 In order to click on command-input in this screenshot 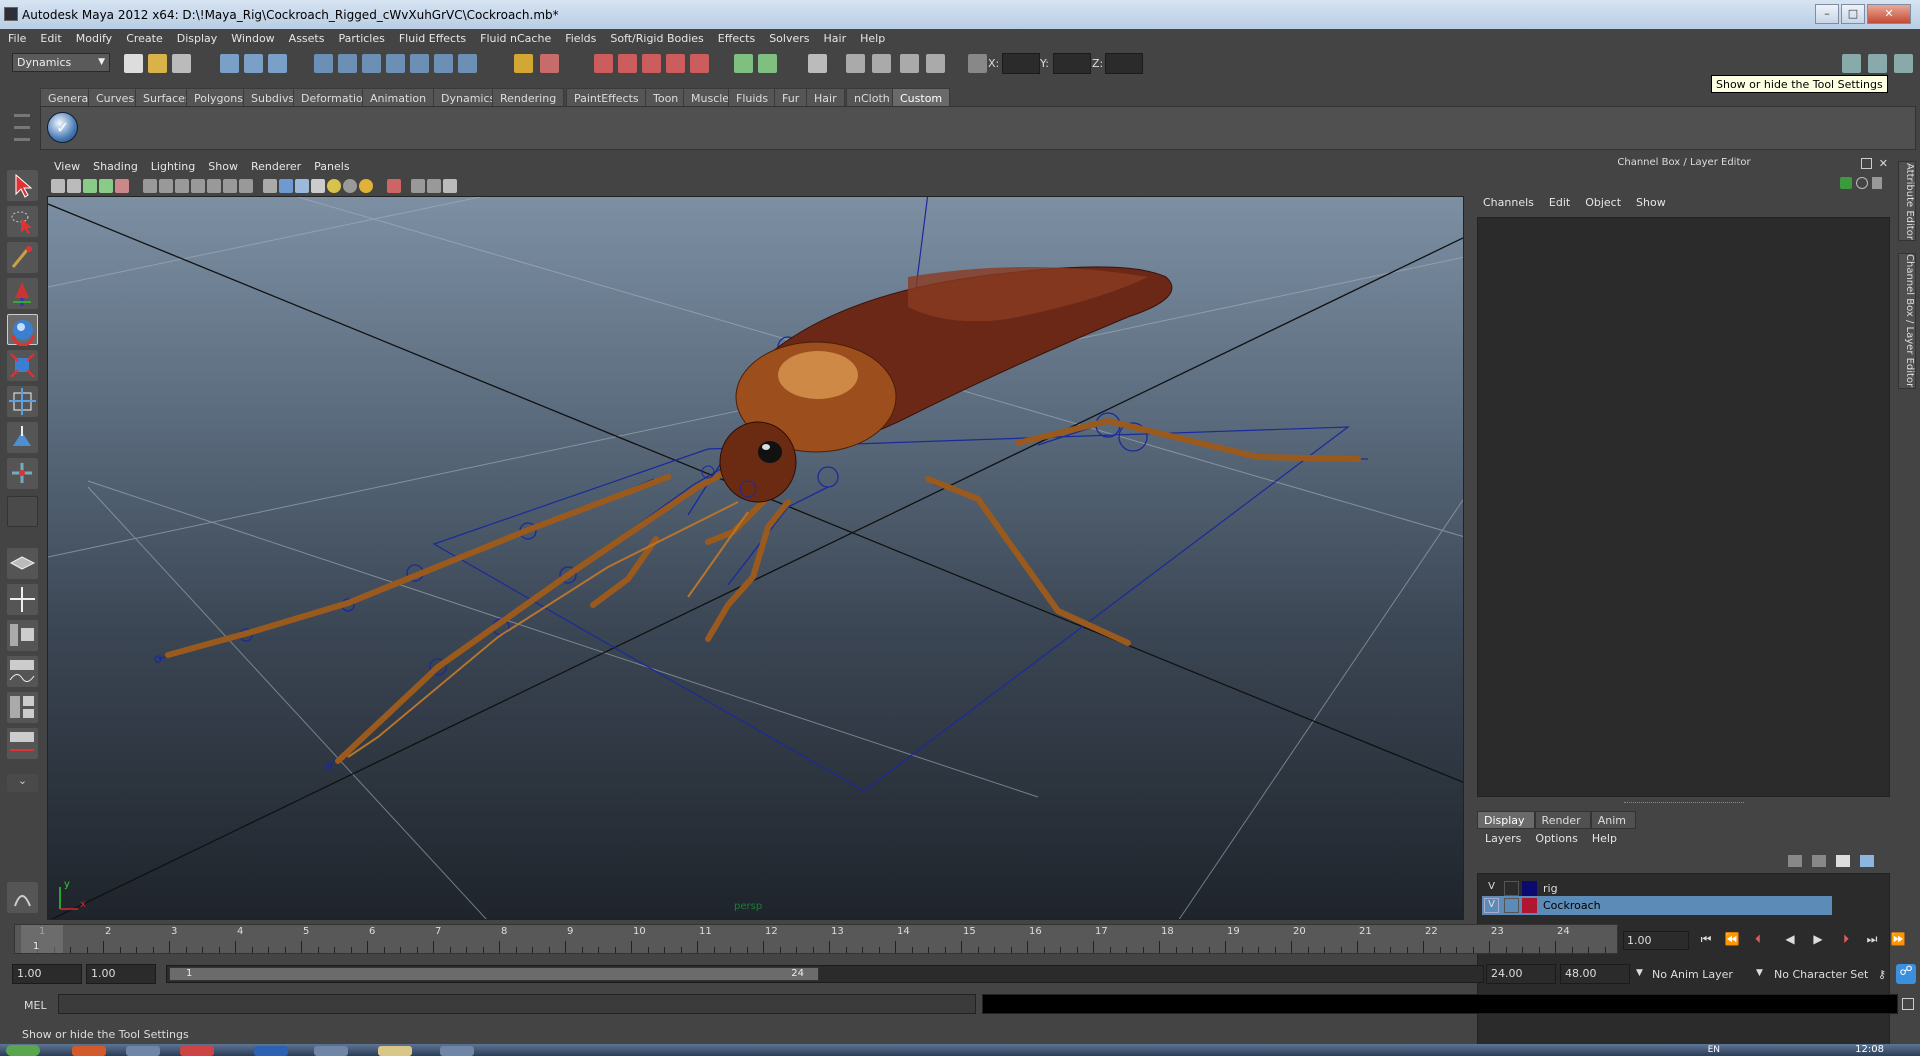, I will do `click(517, 1004)`.